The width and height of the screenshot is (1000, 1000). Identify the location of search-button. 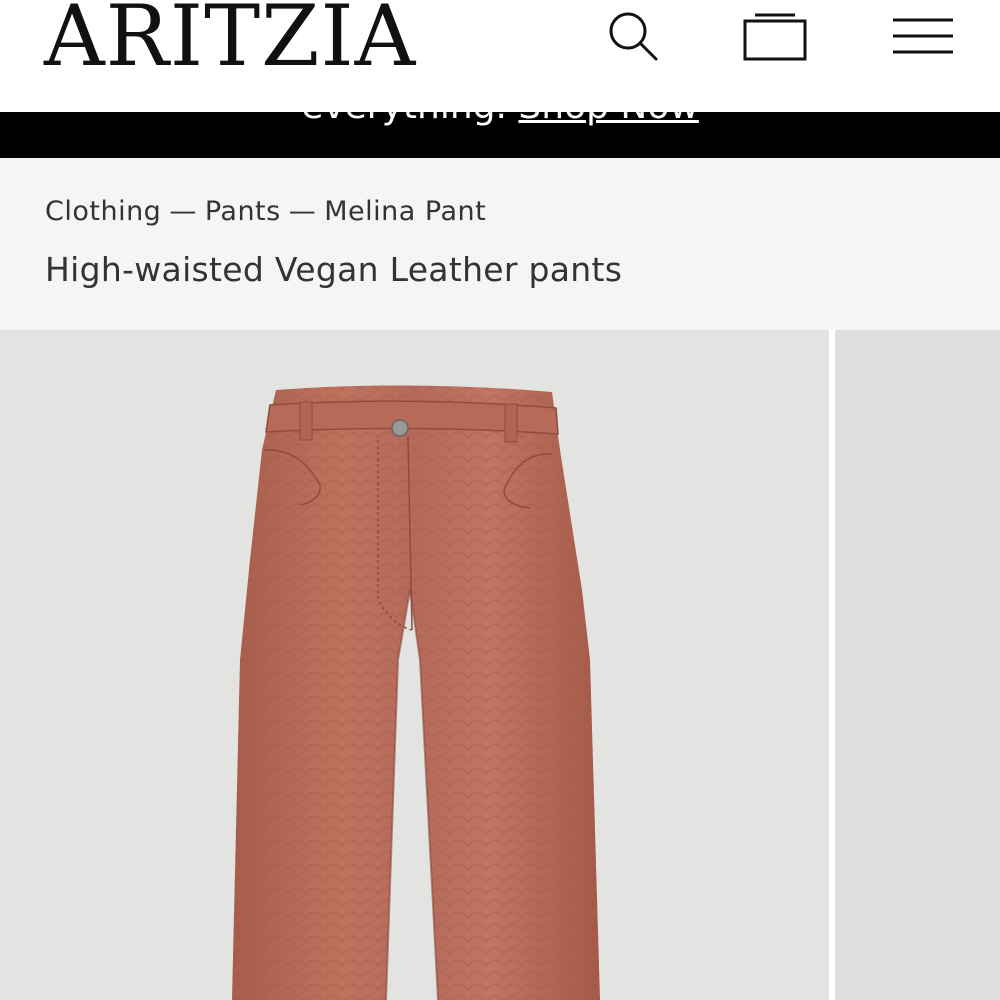
(633, 36).